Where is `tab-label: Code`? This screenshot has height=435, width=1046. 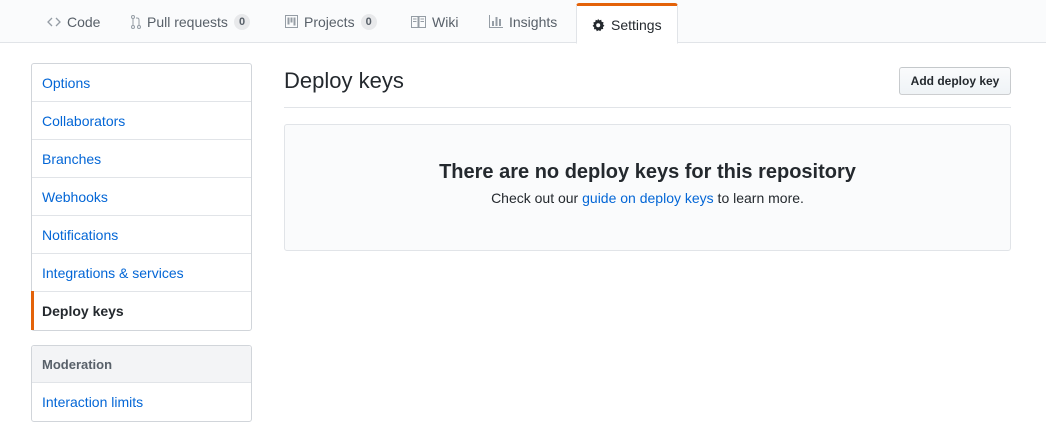
tab-label: Code is located at coordinates (84, 21).